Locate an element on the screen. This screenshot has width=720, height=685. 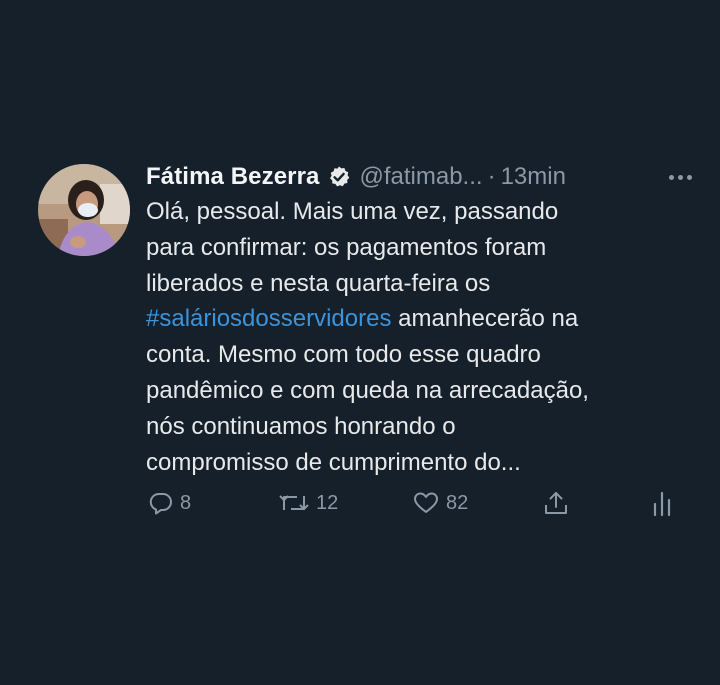
hashtag-link: #saláriosdosservidores is located at coordinates (268, 318).